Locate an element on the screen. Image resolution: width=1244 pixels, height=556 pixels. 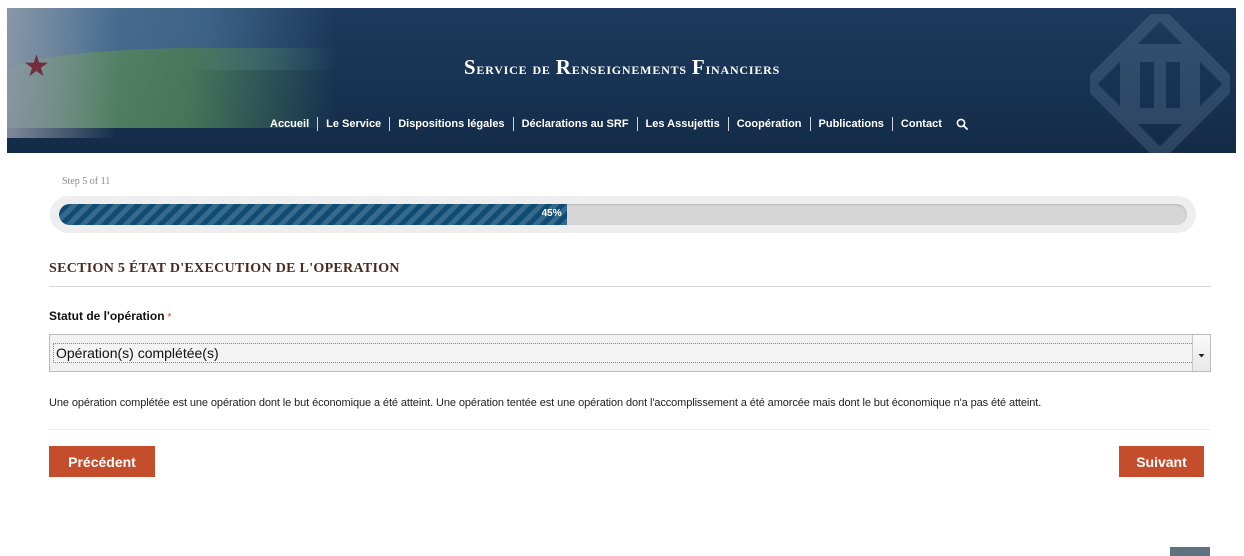
nav-item-accueil: Accueil is located at coordinates (289, 124).